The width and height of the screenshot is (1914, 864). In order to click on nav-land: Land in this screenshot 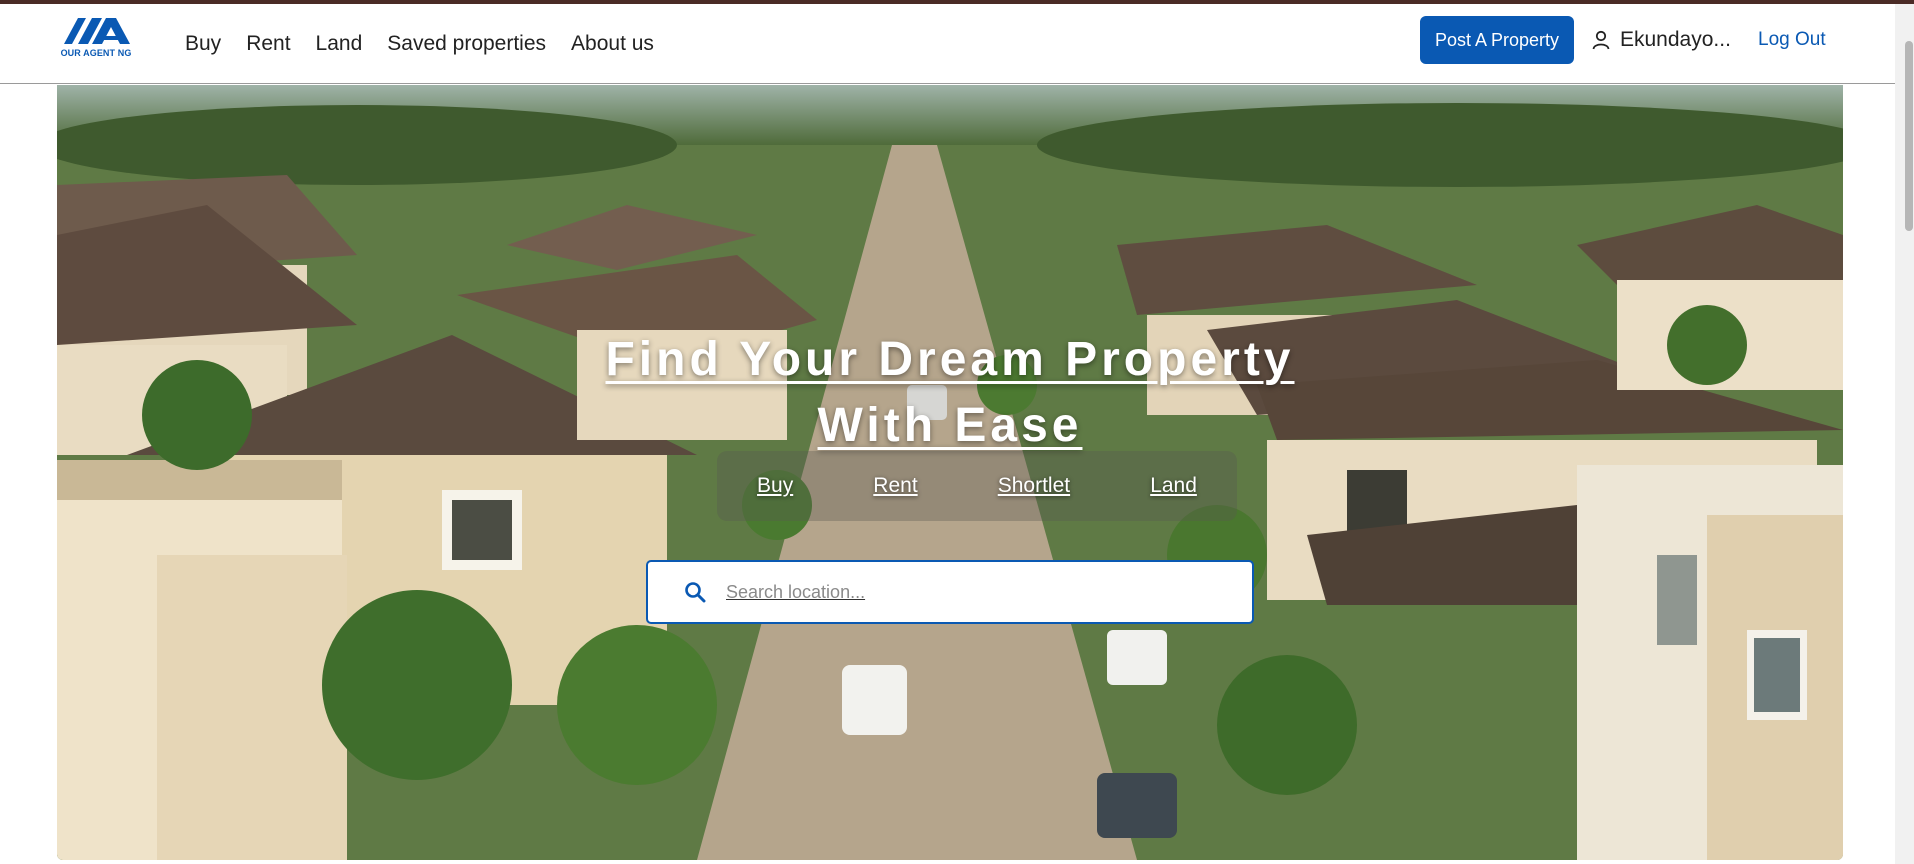, I will do `click(339, 44)`.